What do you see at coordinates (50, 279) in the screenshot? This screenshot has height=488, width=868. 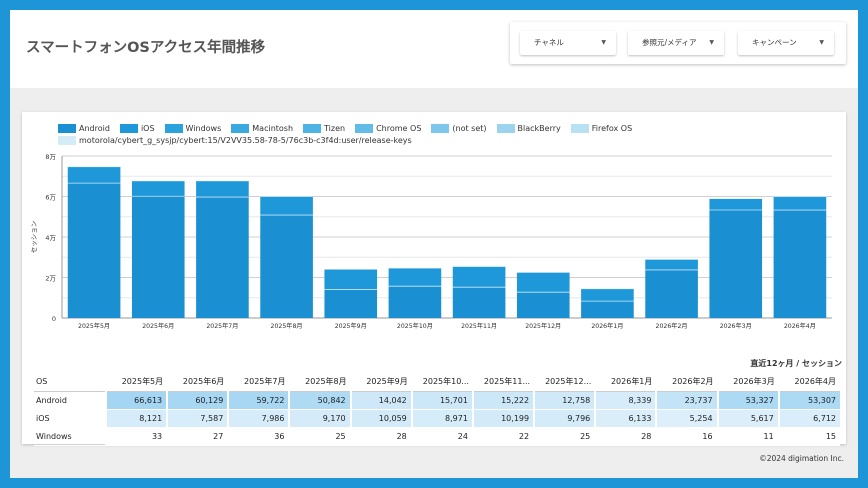 I see `y-tick-label: 2万` at bounding box center [50, 279].